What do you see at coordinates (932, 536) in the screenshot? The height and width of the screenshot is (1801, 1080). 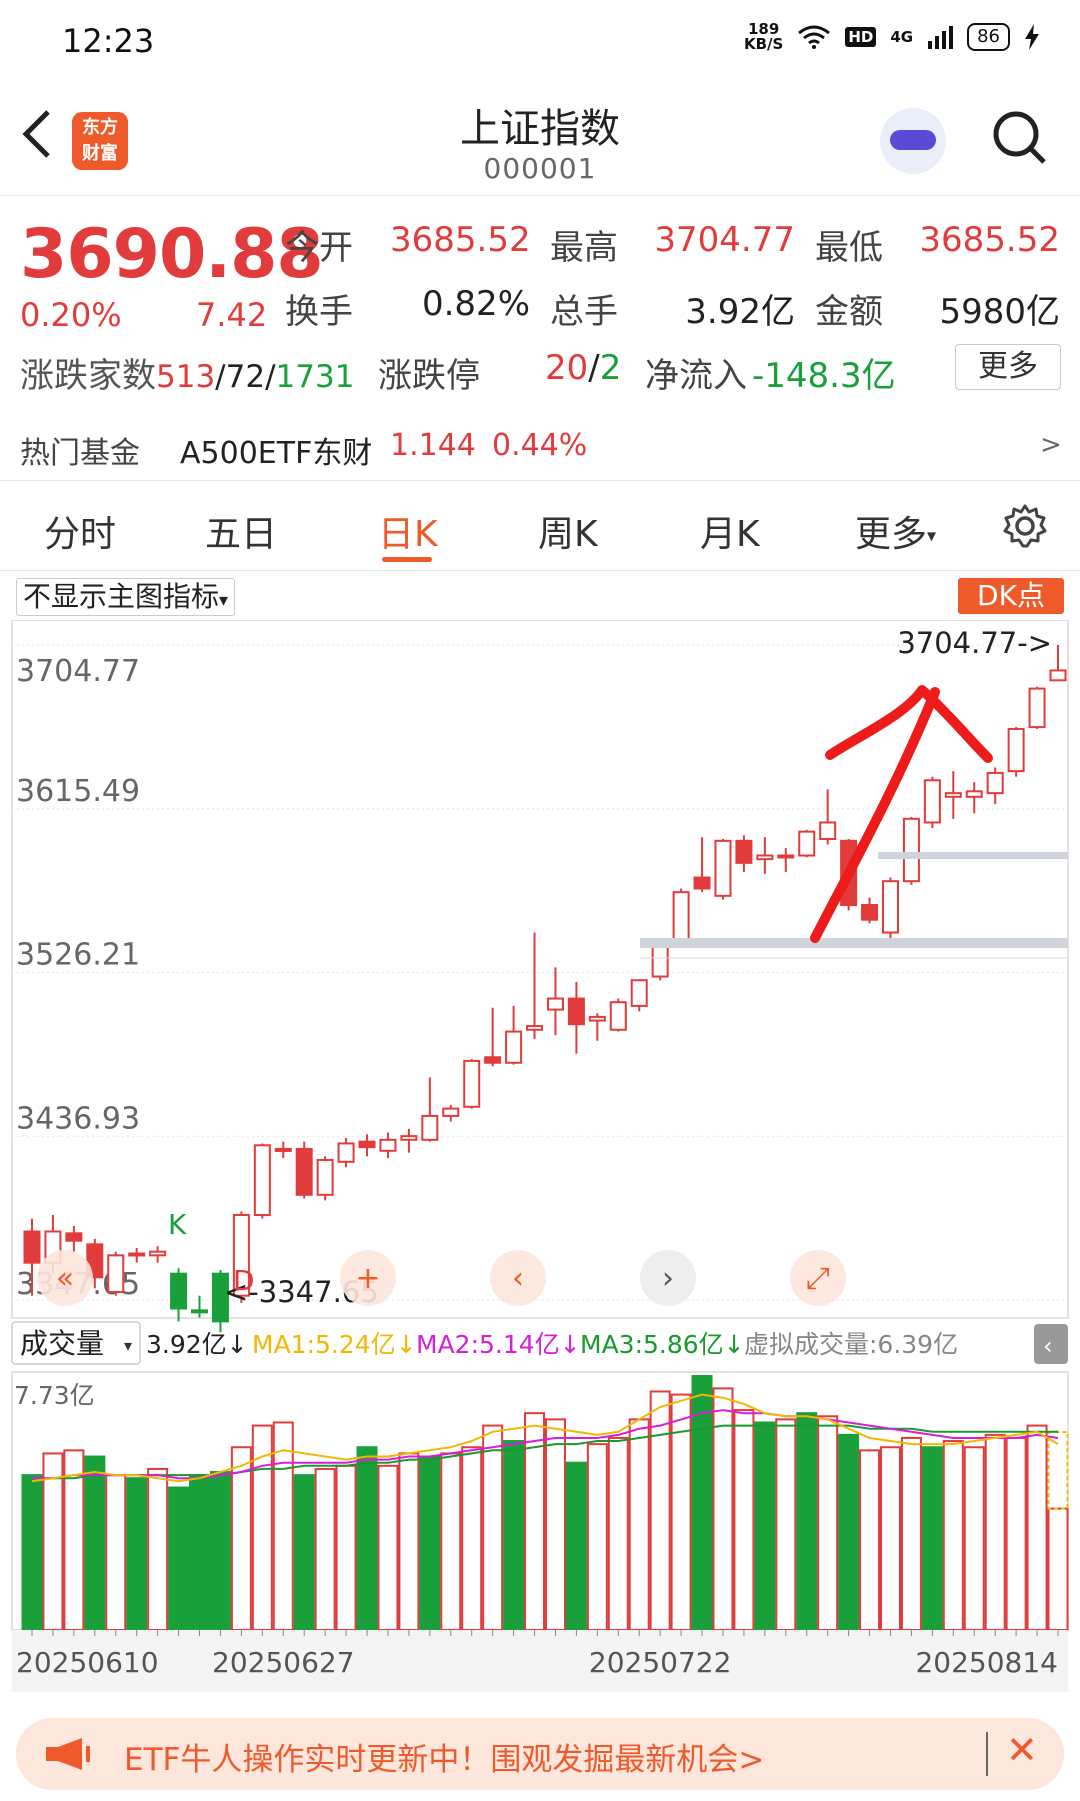 I see `caret-down-icon: ▾` at bounding box center [932, 536].